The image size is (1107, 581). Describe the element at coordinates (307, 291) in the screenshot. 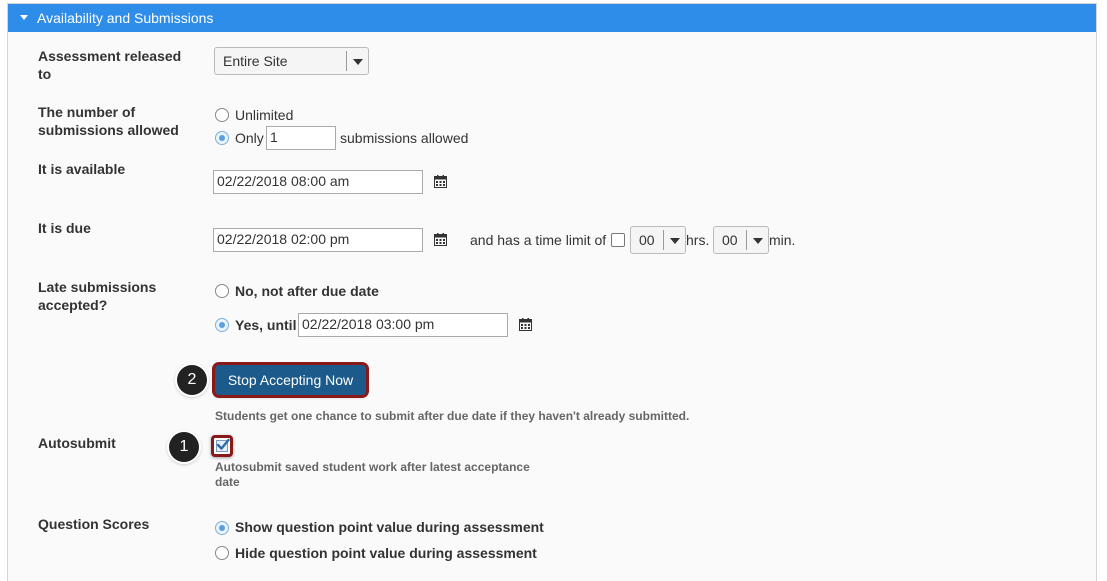

I see `late-no-label: No, not after due date` at that location.